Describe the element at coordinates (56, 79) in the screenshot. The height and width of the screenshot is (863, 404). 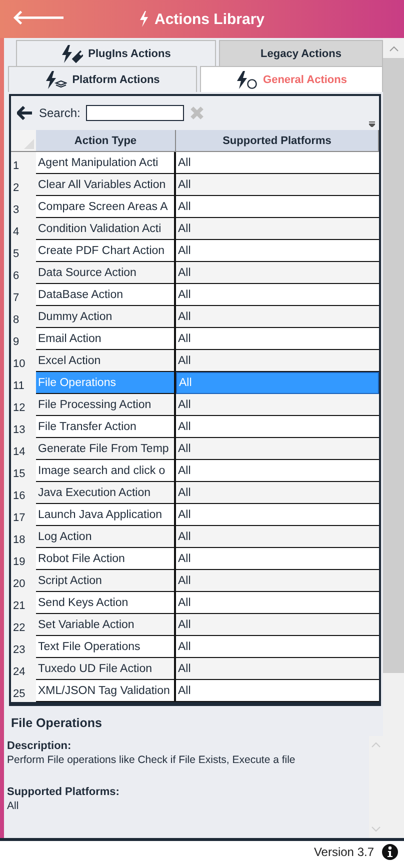
I see `lightning-stack-icon` at that location.